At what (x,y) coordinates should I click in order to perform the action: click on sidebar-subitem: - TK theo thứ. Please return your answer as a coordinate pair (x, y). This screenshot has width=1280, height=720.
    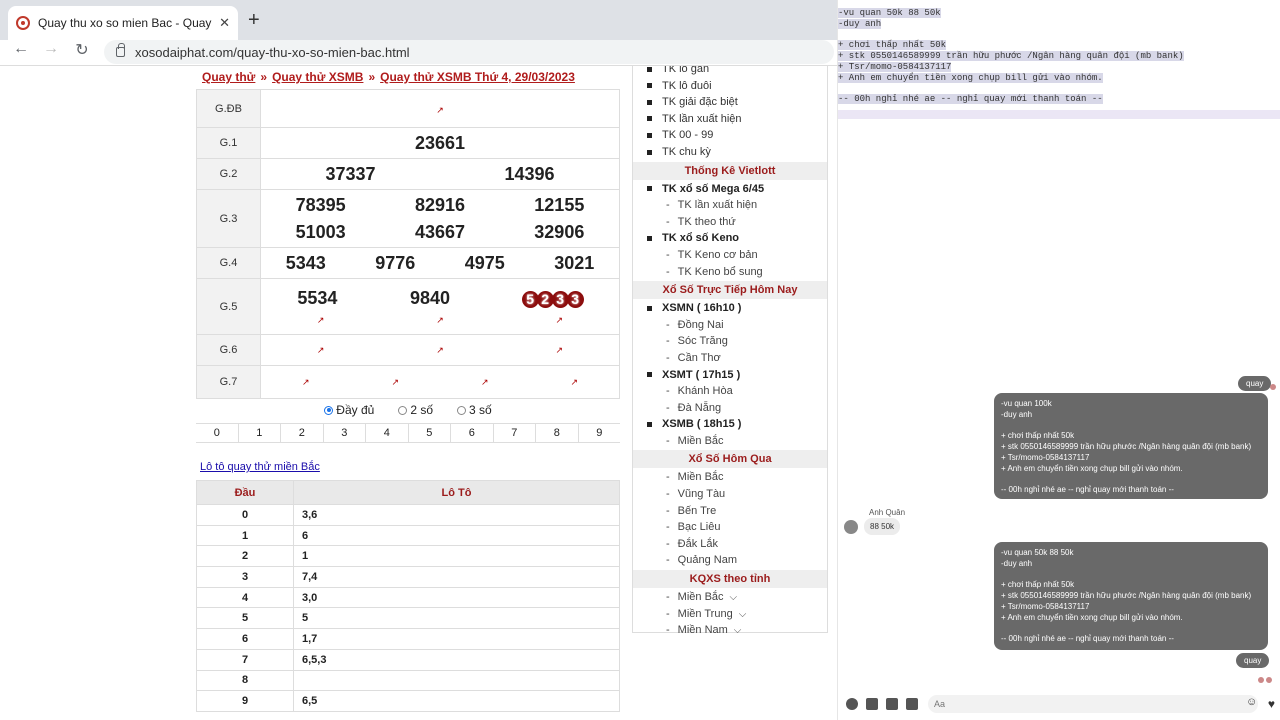
    Looking at the image, I should click on (730, 222).